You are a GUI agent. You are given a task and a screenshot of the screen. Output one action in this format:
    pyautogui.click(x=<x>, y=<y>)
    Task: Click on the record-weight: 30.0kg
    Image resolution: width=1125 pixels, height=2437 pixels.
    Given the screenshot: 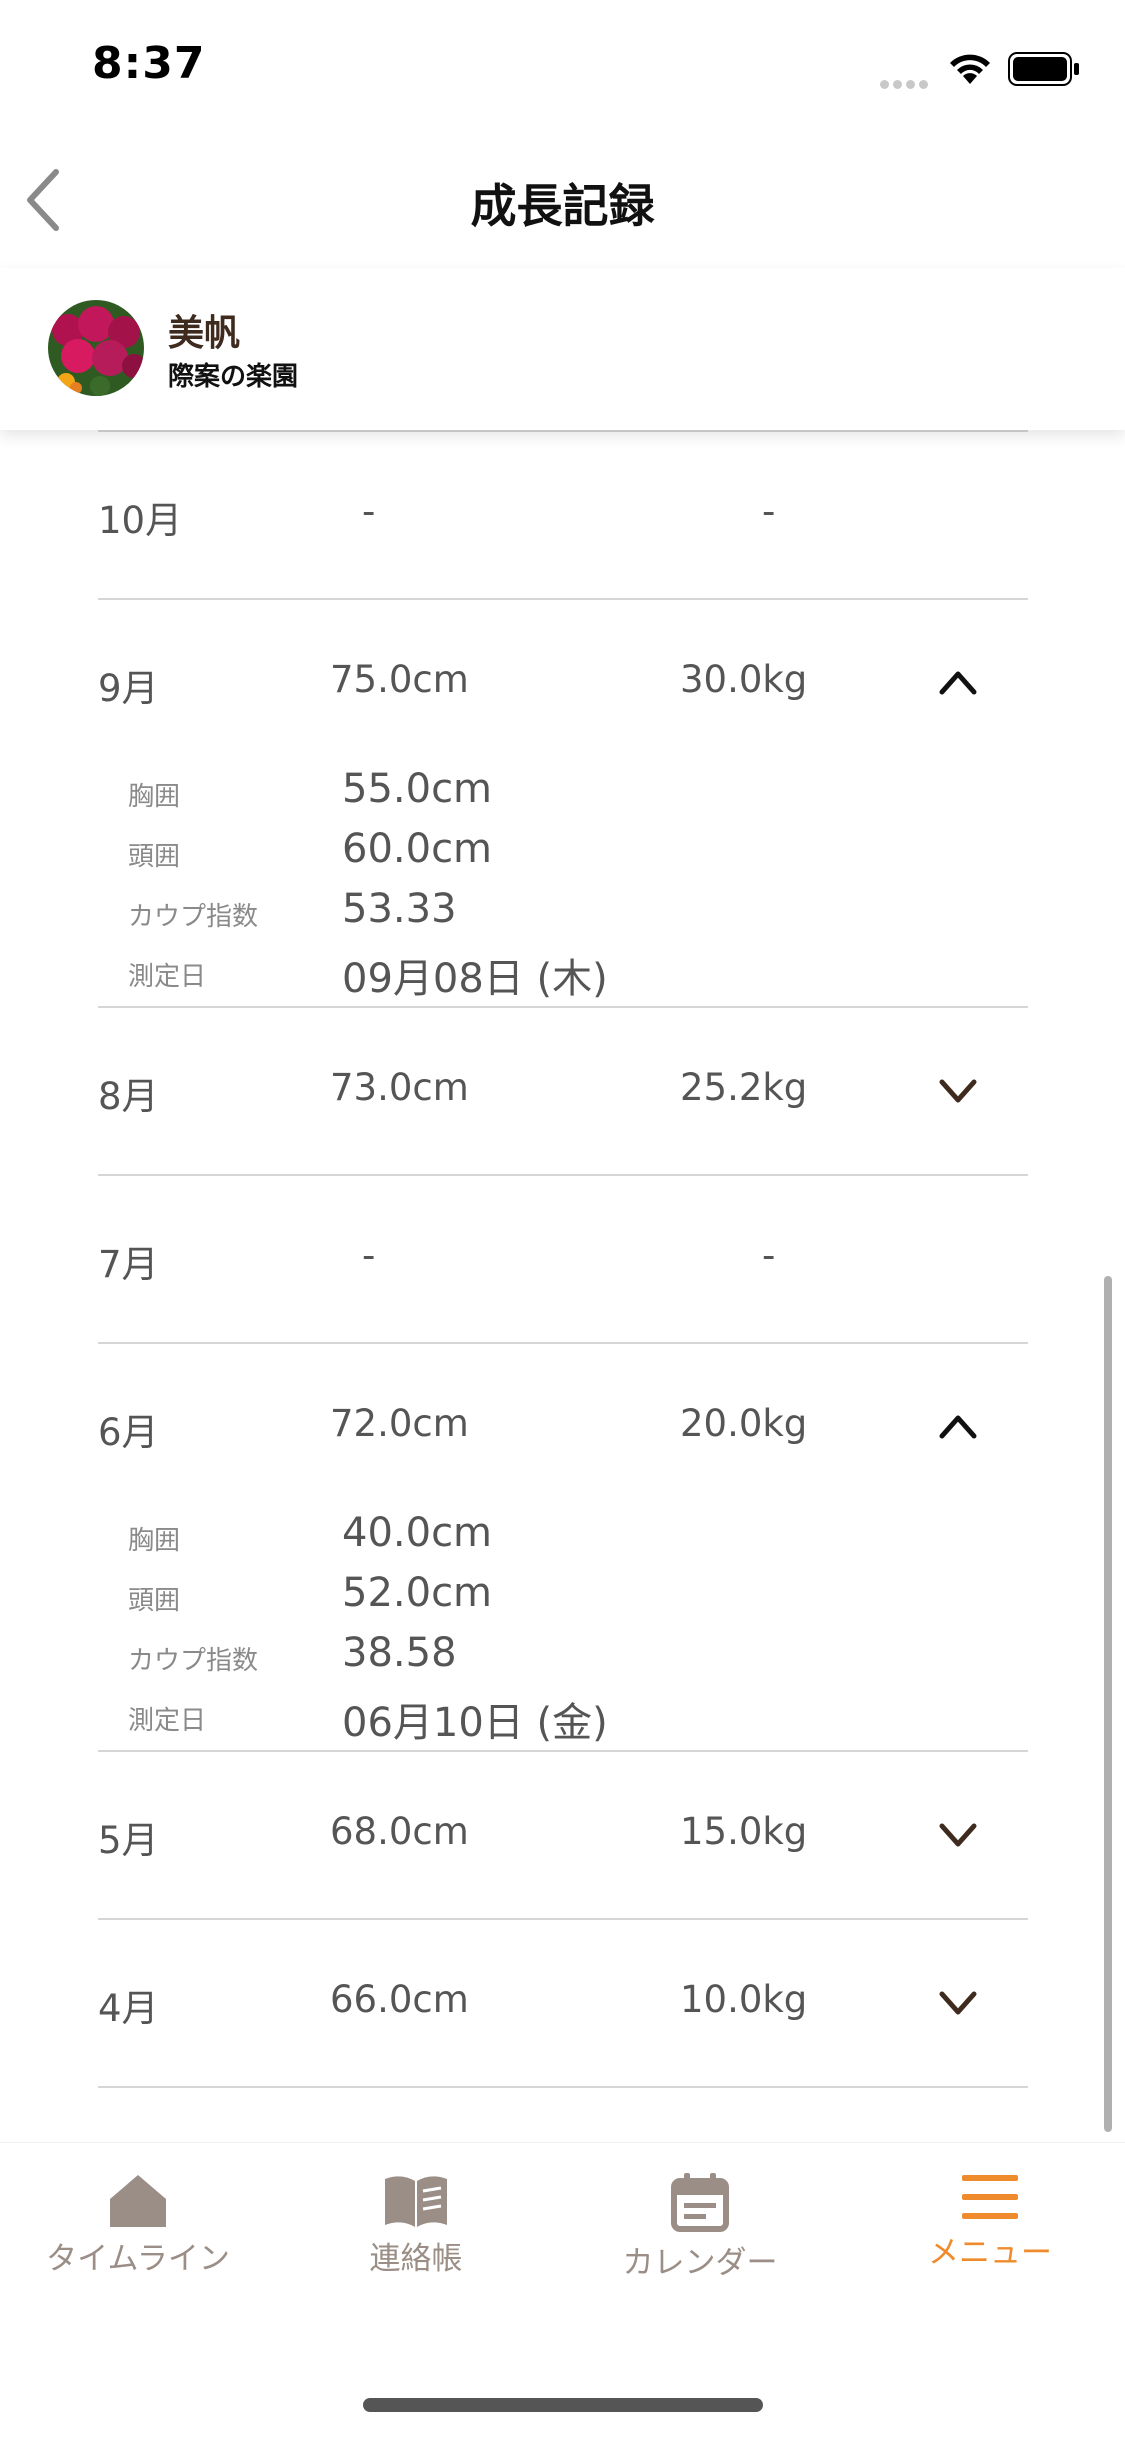 What is the action you would take?
    pyautogui.click(x=744, y=679)
    